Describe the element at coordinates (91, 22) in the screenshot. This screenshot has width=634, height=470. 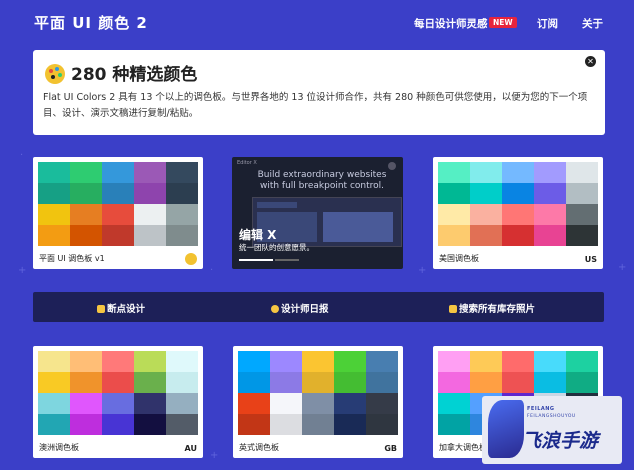
I see `brand-logo: 平面 UI 颜色 2` at that location.